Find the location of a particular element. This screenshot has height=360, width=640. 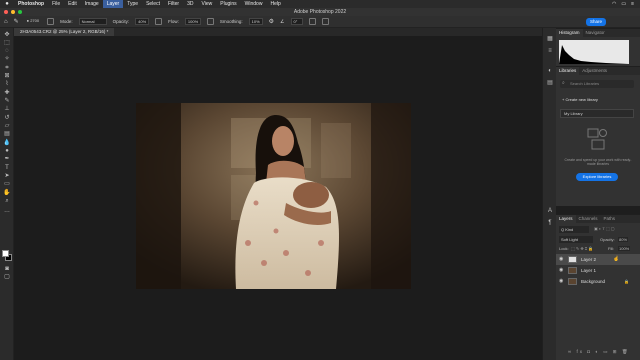

adjustment-layer-icon: ◐ is located at coordinates (597, 351).